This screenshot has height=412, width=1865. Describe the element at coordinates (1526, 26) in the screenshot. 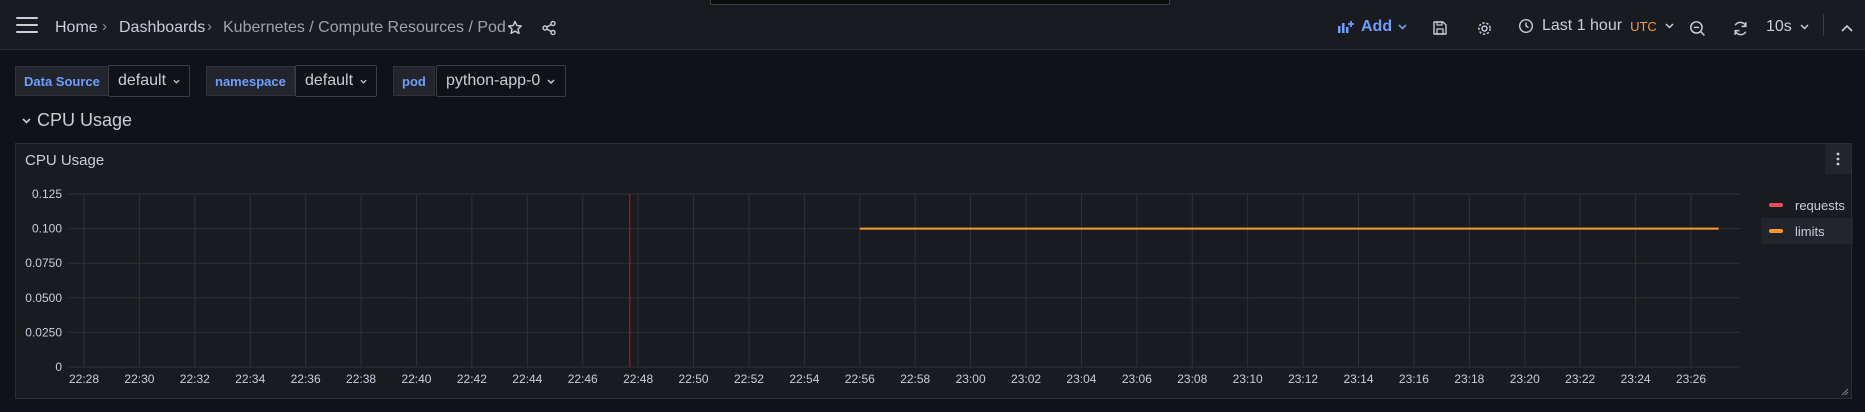

I see `clock-icon` at that location.